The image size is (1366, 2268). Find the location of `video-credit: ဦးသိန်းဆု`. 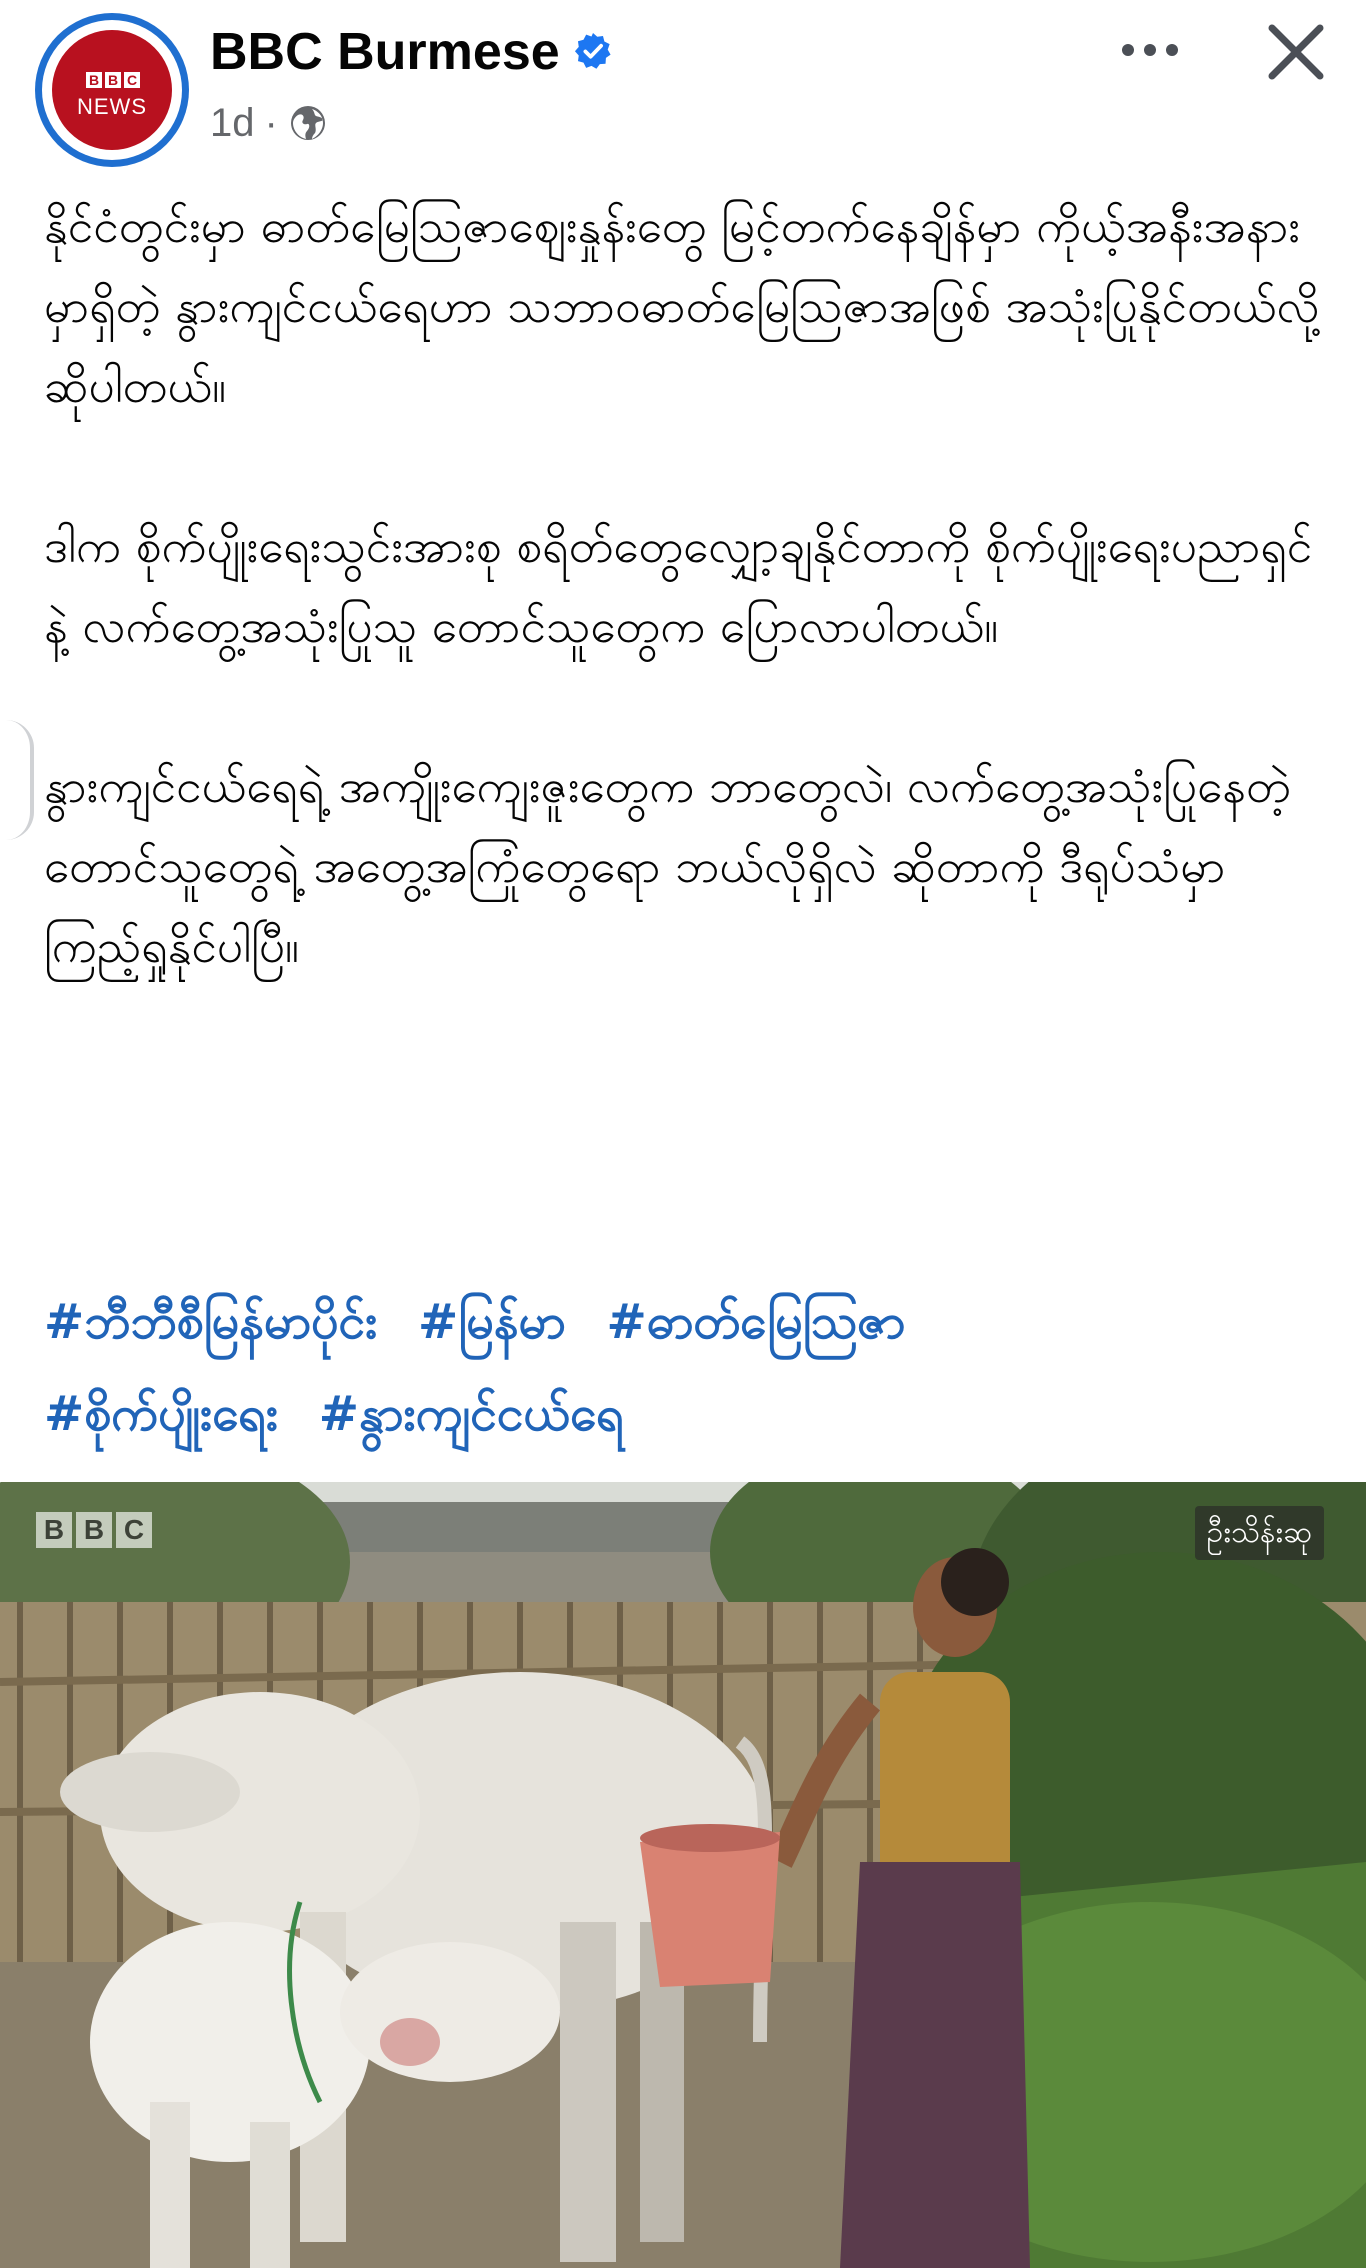

video-credit: ဦးသိန်းဆု is located at coordinates (1259, 1533).